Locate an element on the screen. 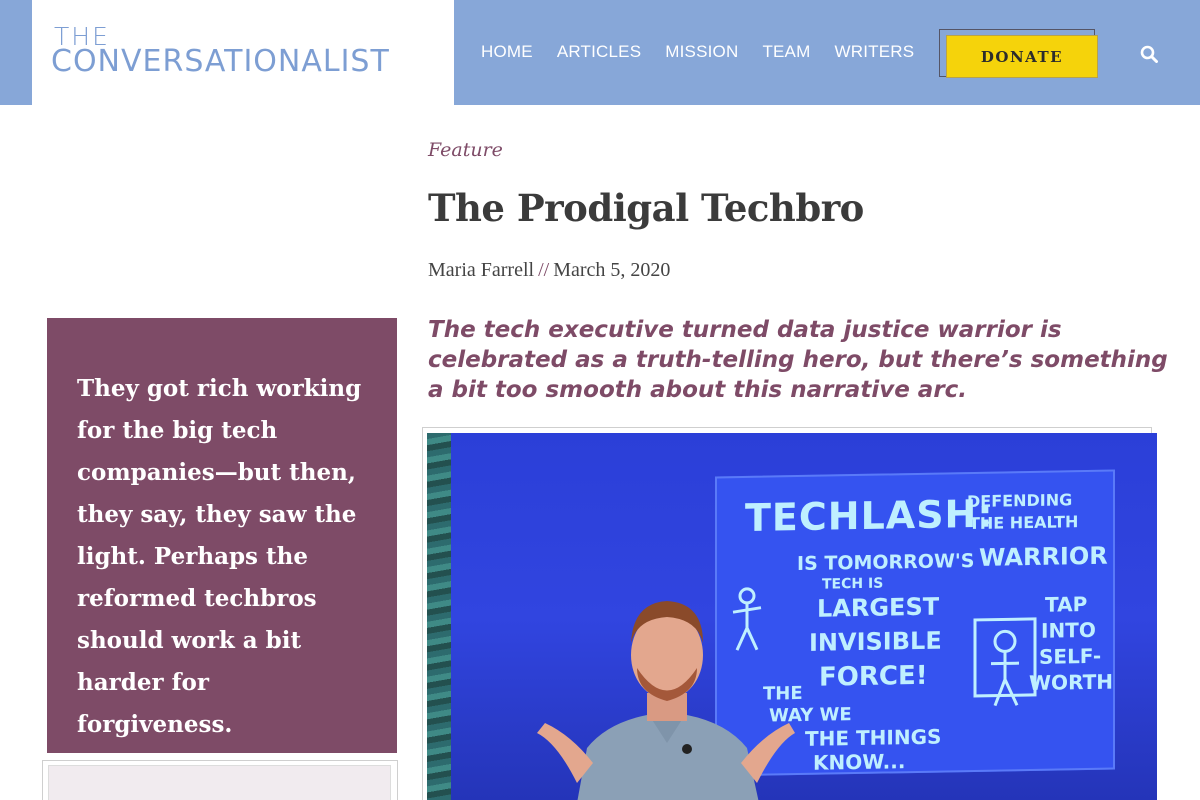  search-icon is located at coordinates (1149, 54).